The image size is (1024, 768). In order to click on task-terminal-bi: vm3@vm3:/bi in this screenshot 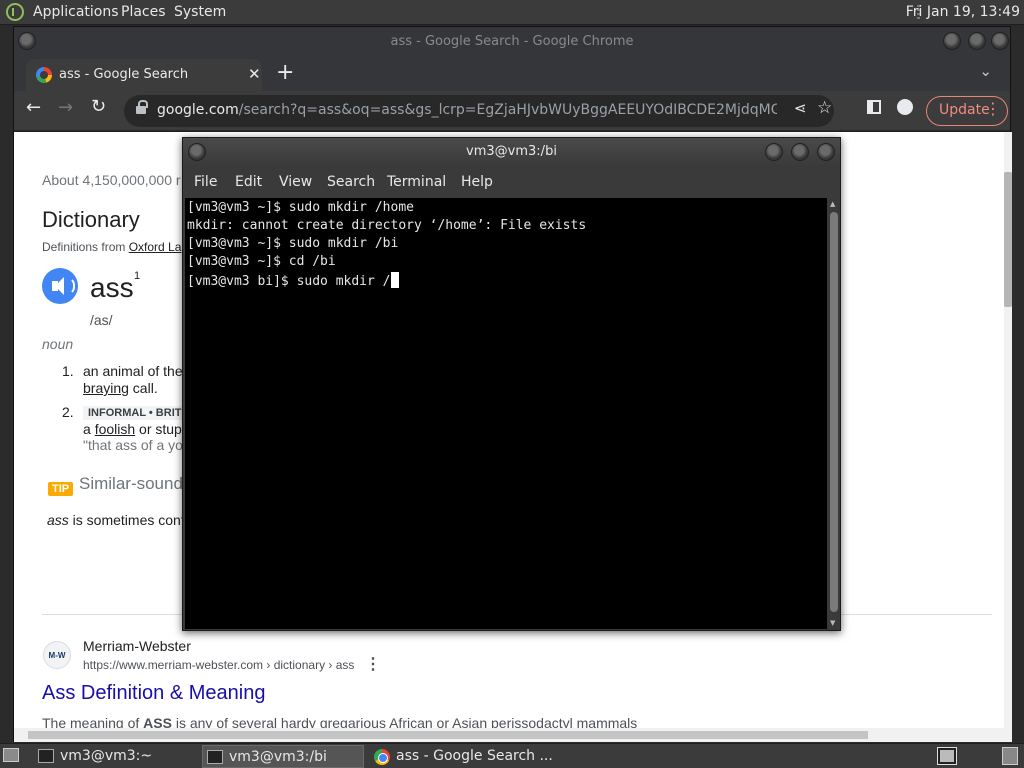, I will do `click(283, 756)`.